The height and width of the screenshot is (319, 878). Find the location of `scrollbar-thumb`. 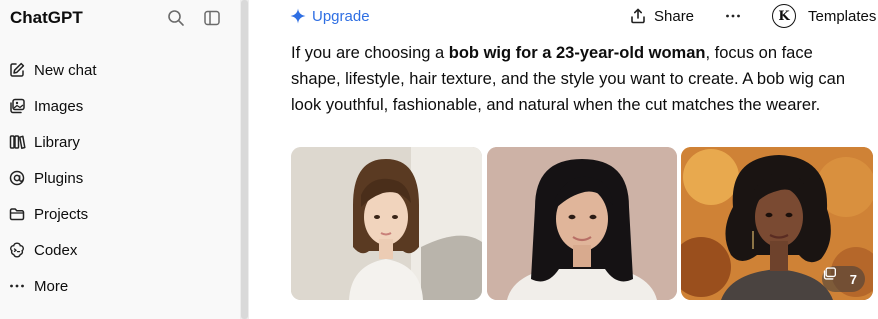

scrollbar-thumb is located at coordinates (244, 159).